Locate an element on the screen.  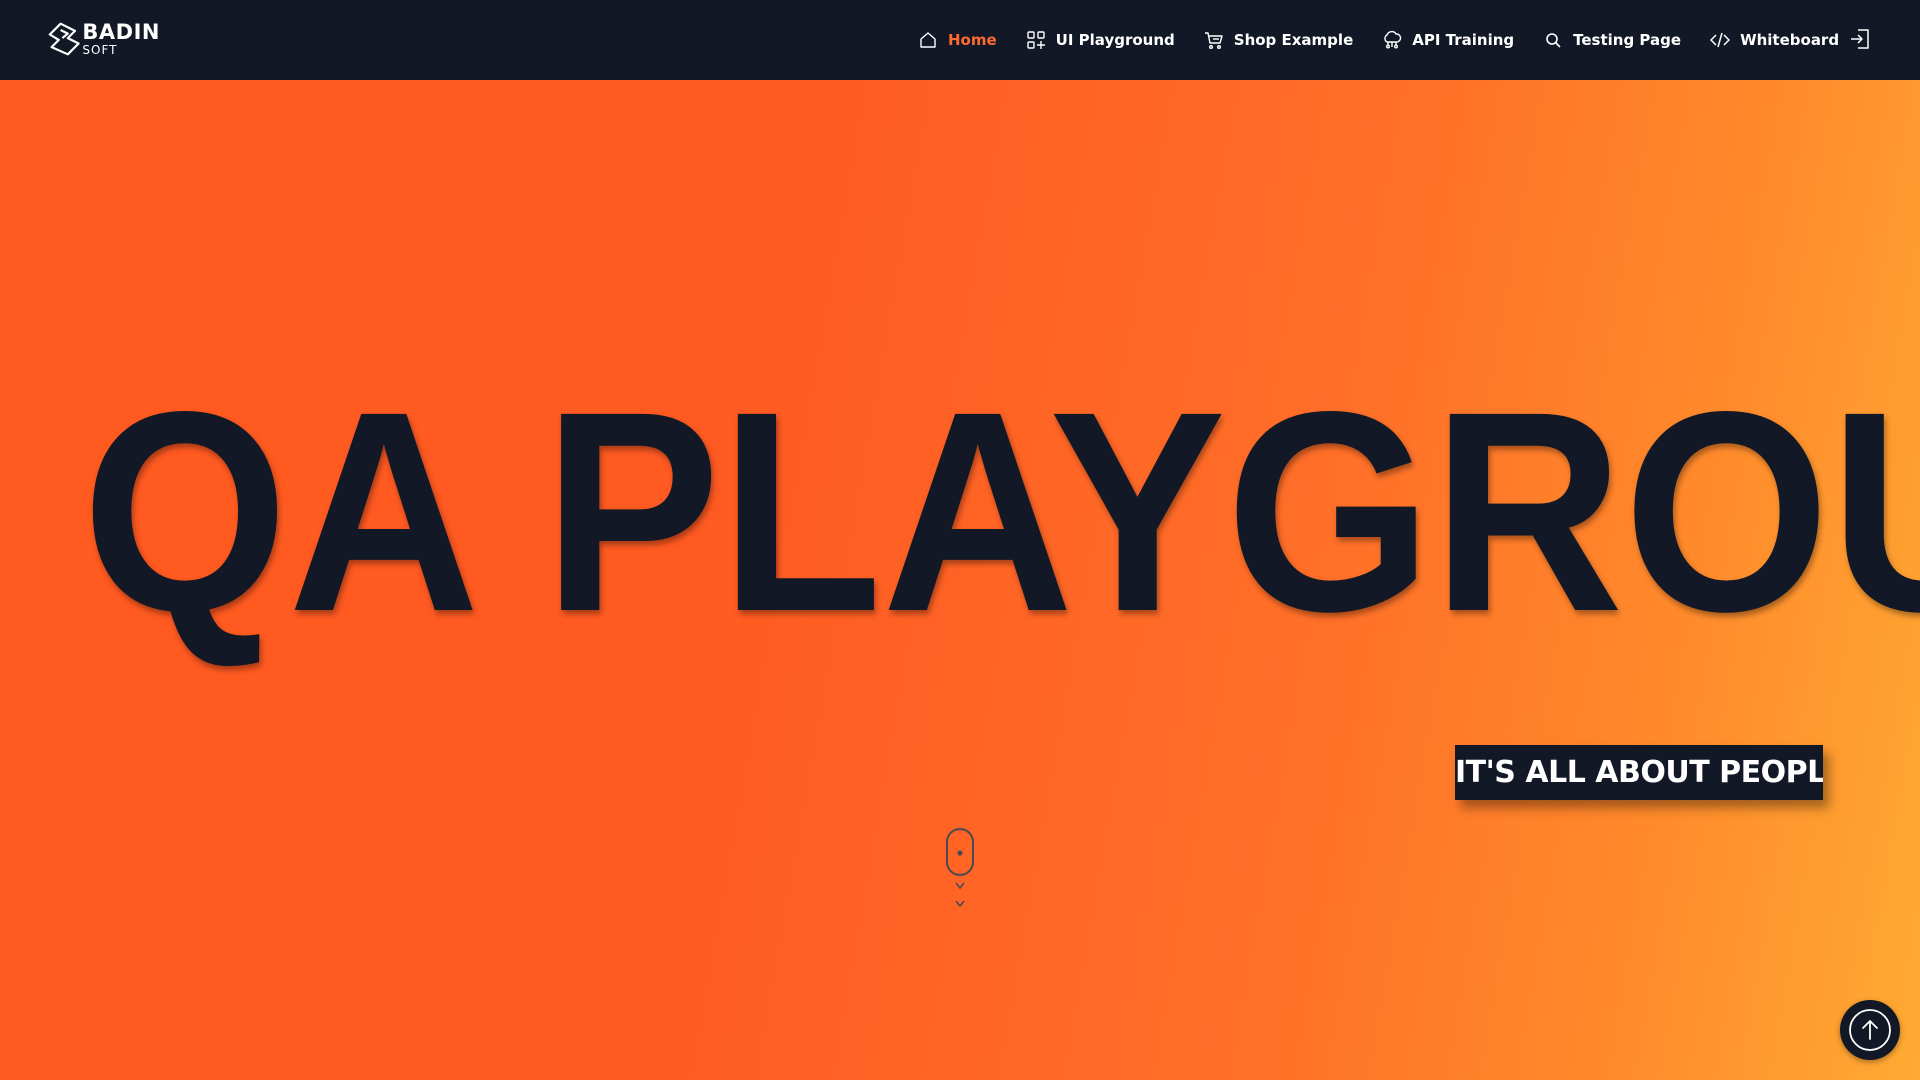
nav-item-ui-playground: UI Playground is located at coordinates (1100, 40).